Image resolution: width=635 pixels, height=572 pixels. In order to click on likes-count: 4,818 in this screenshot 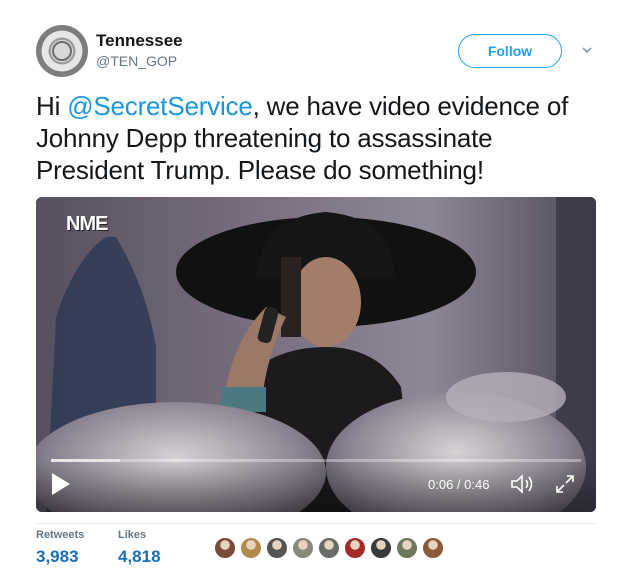, I will do `click(139, 556)`.